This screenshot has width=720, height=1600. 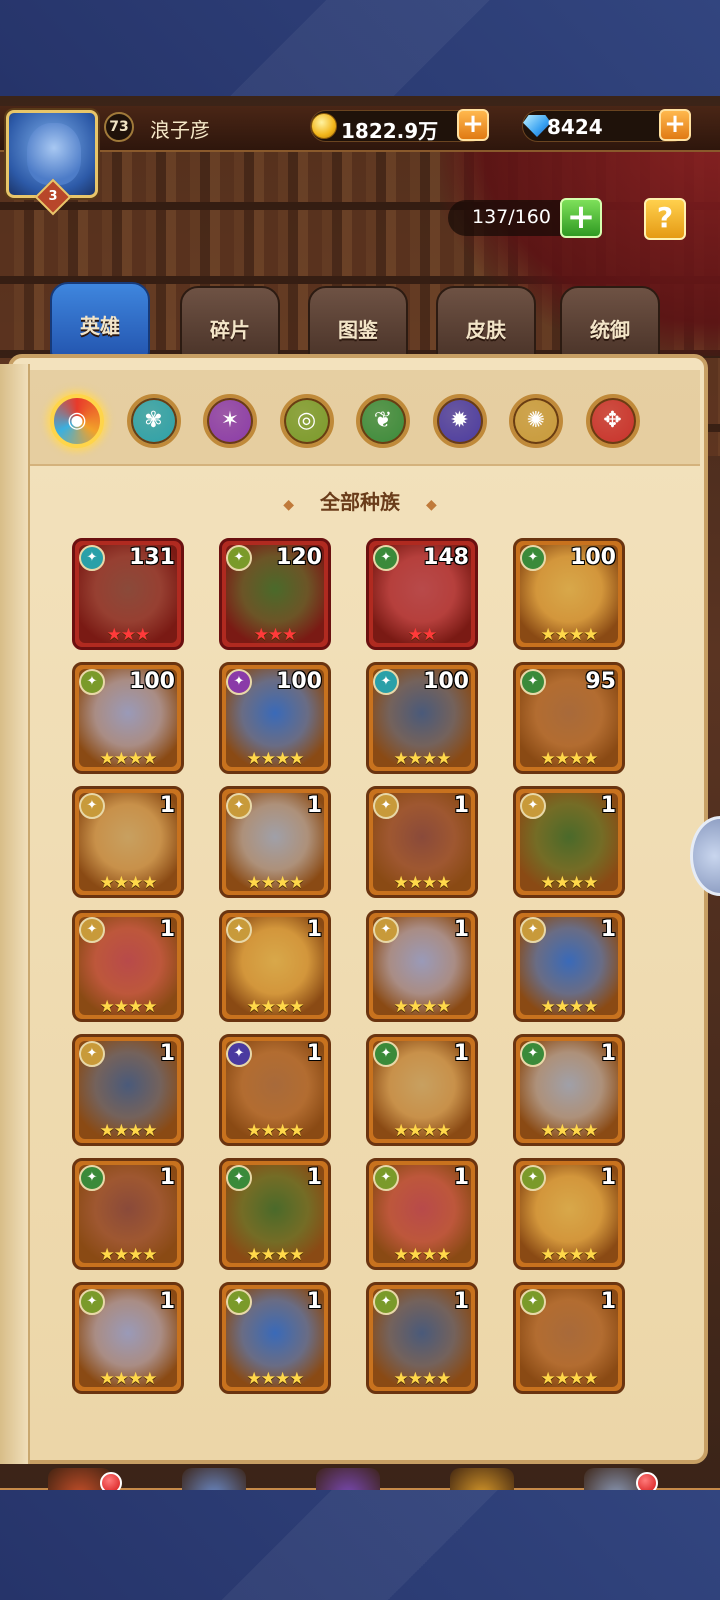 What do you see at coordinates (360, 500) in the screenshot?
I see `section-title: ◆ 全部种族 ◆` at bounding box center [360, 500].